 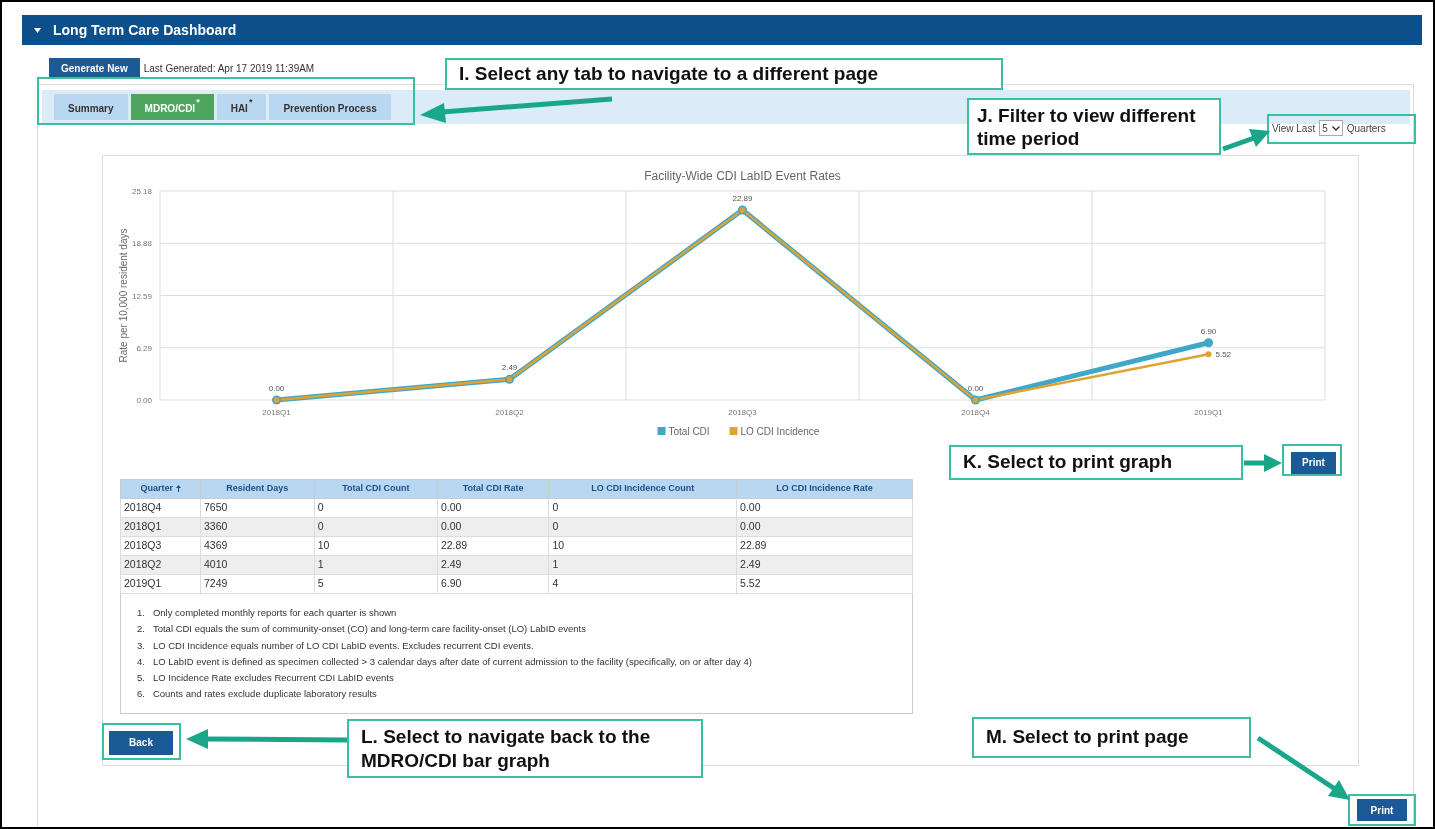 What do you see at coordinates (493, 584) in the screenshot?
I see `table-cell: 6.90` at bounding box center [493, 584].